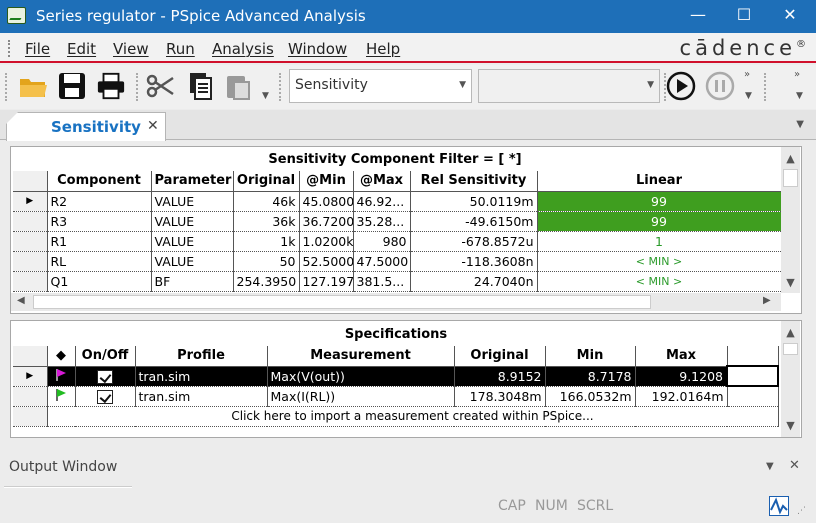 The image size is (816, 523). Describe the element at coordinates (500, 396) in the screenshot. I see `cell-original: 178.3048m` at that location.